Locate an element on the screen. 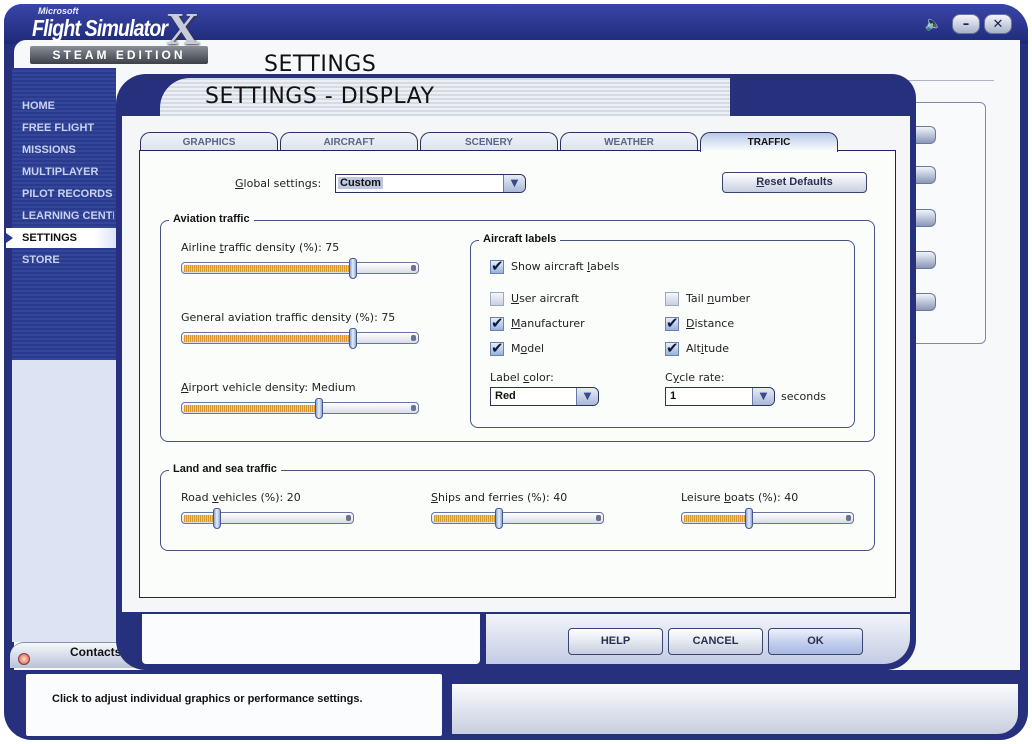  label-text: oats (%): is located at coordinates (758, 497).